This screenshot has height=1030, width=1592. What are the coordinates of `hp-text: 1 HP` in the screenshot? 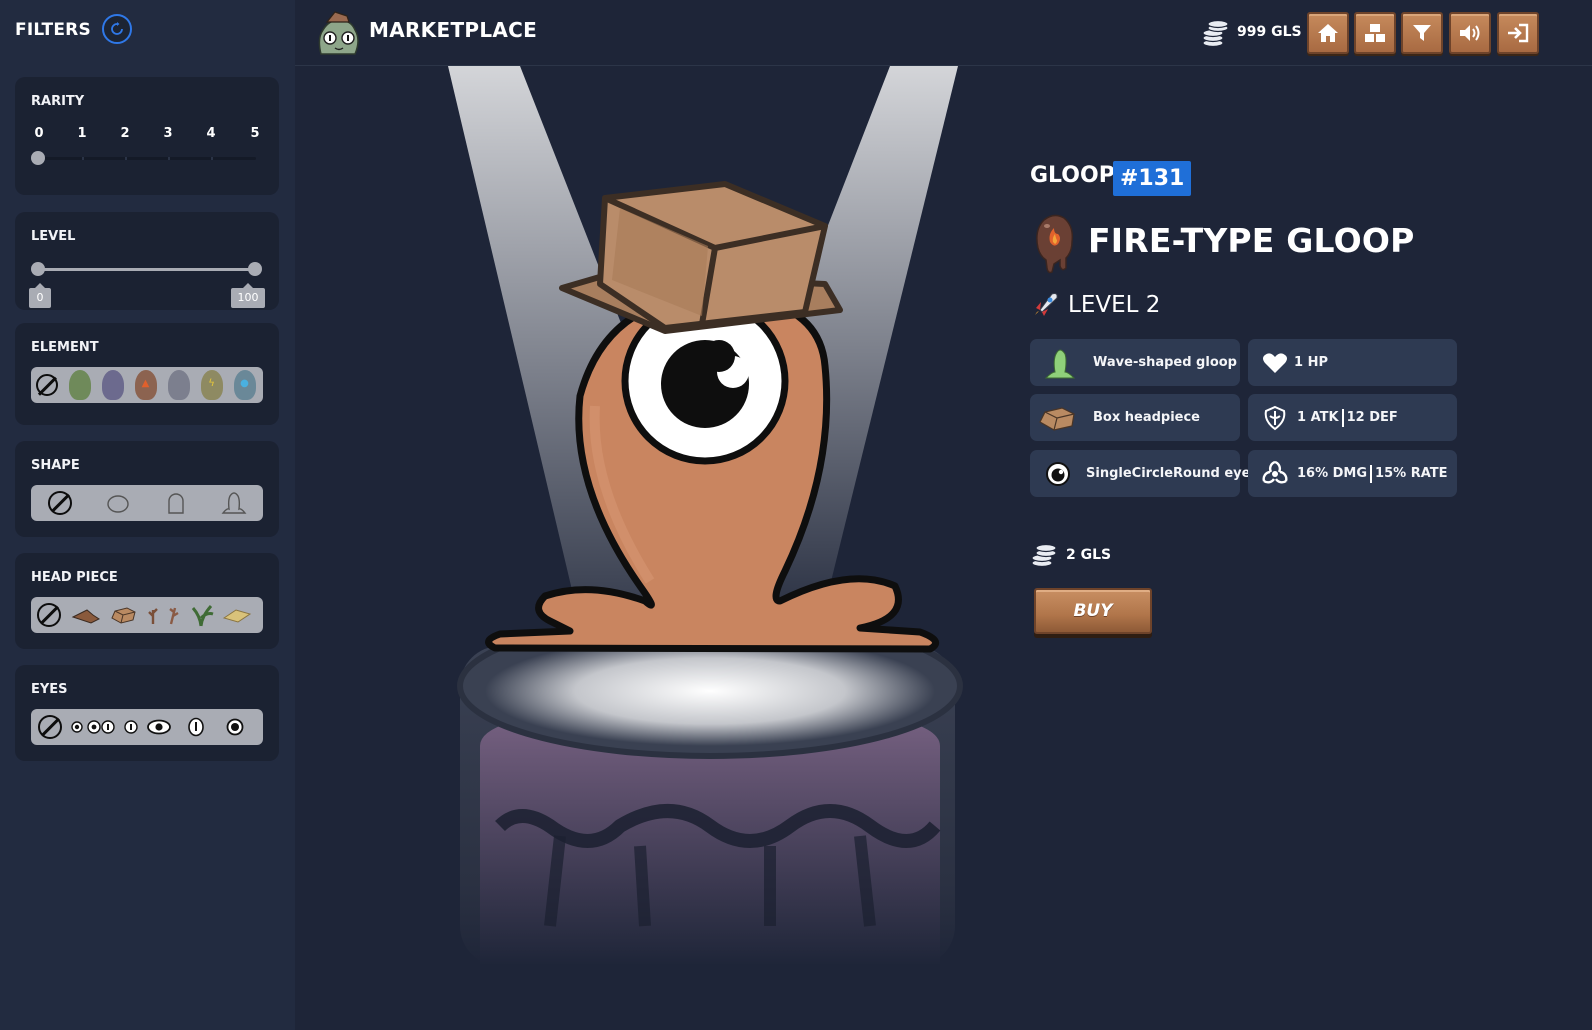 It's located at (1311, 362).